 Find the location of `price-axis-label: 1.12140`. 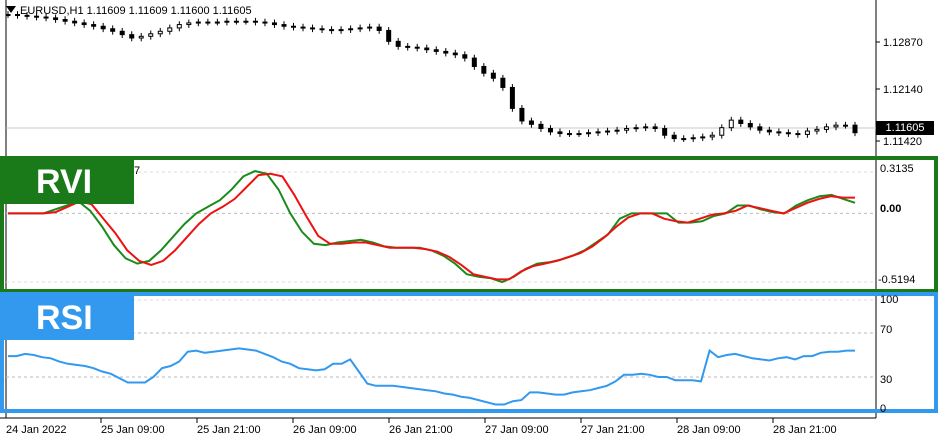

price-axis-label: 1.12140 is located at coordinates (903, 90).